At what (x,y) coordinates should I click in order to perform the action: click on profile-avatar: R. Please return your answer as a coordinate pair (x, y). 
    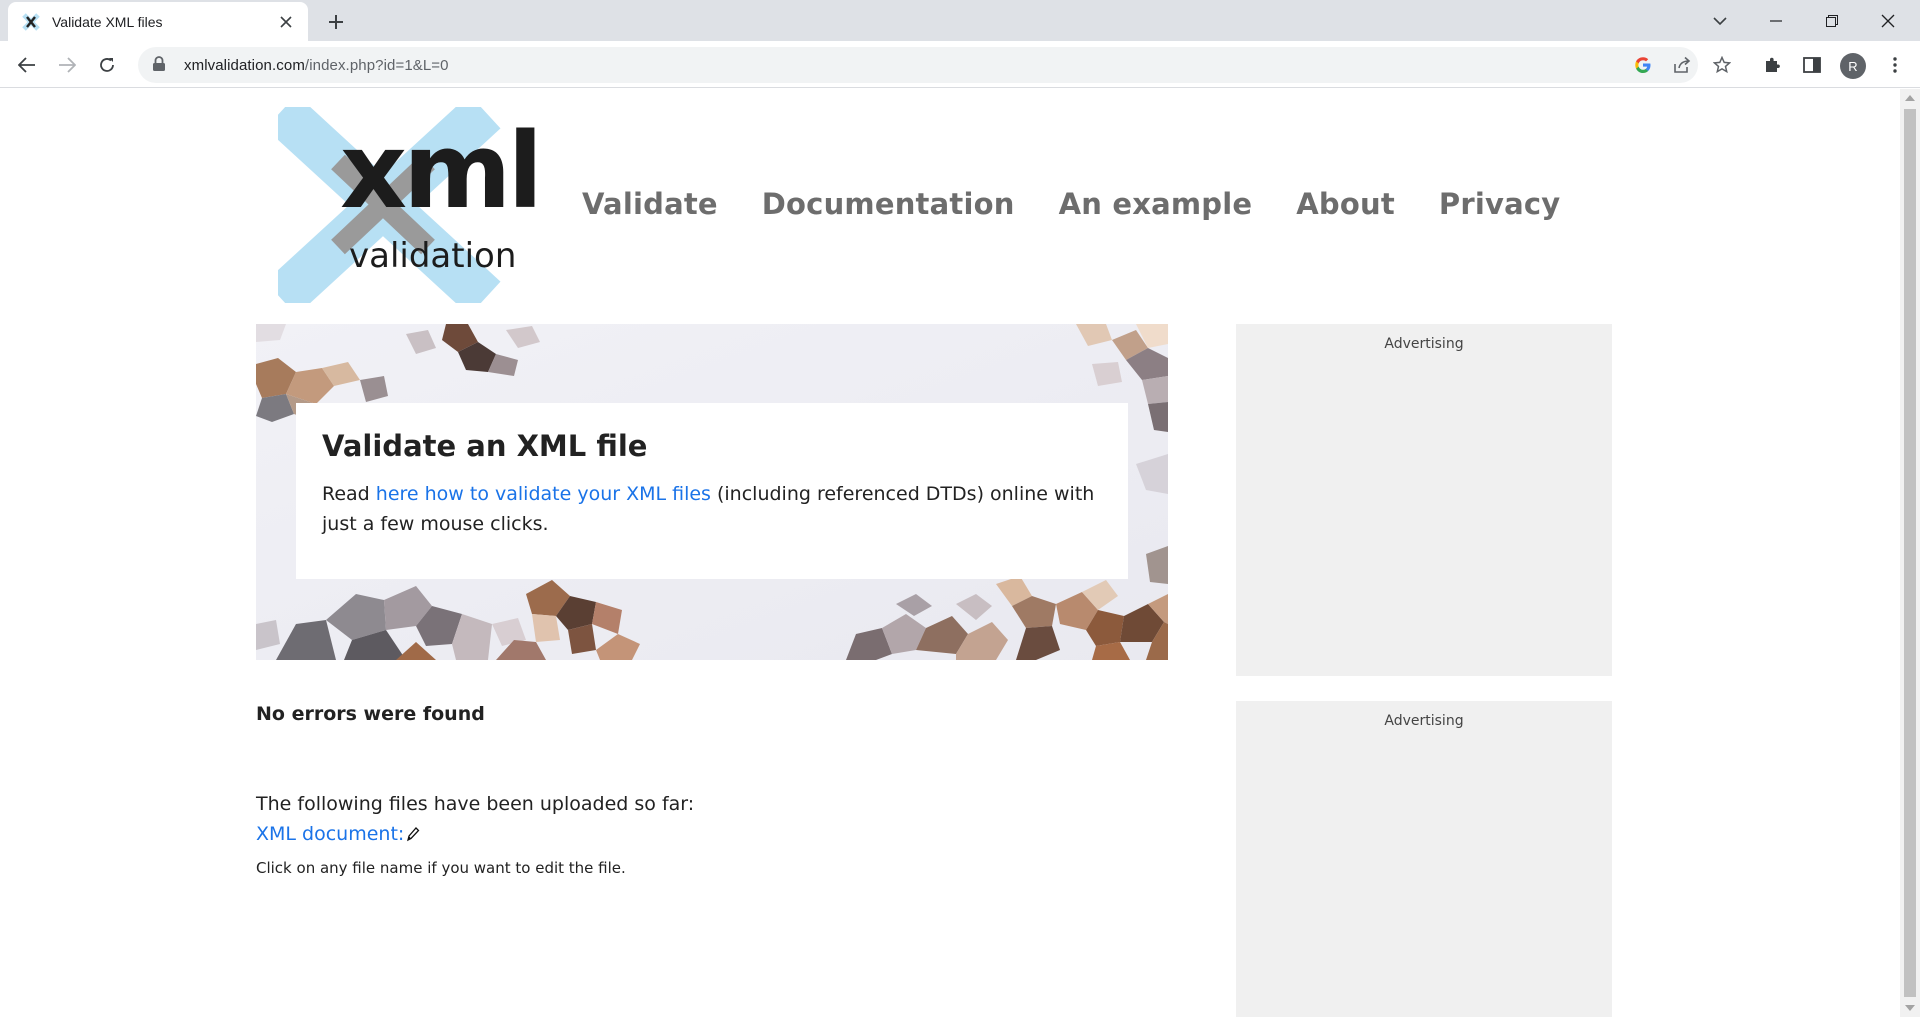
    Looking at the image, I should click on (1853, 66).